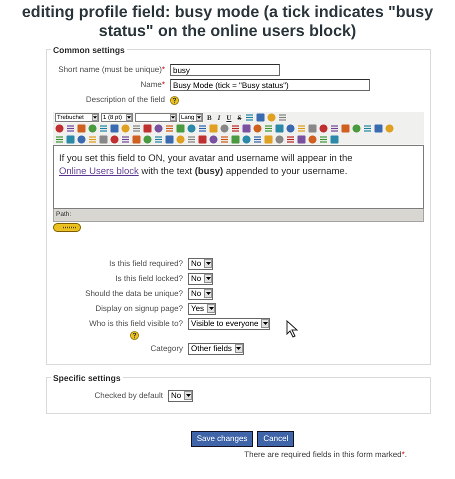 This screenshot has height=479, width=455. What do you see at coordinates (275, 438) in the screenshot?
I see `form-button: Cancel` at bounding box center [275, 438].